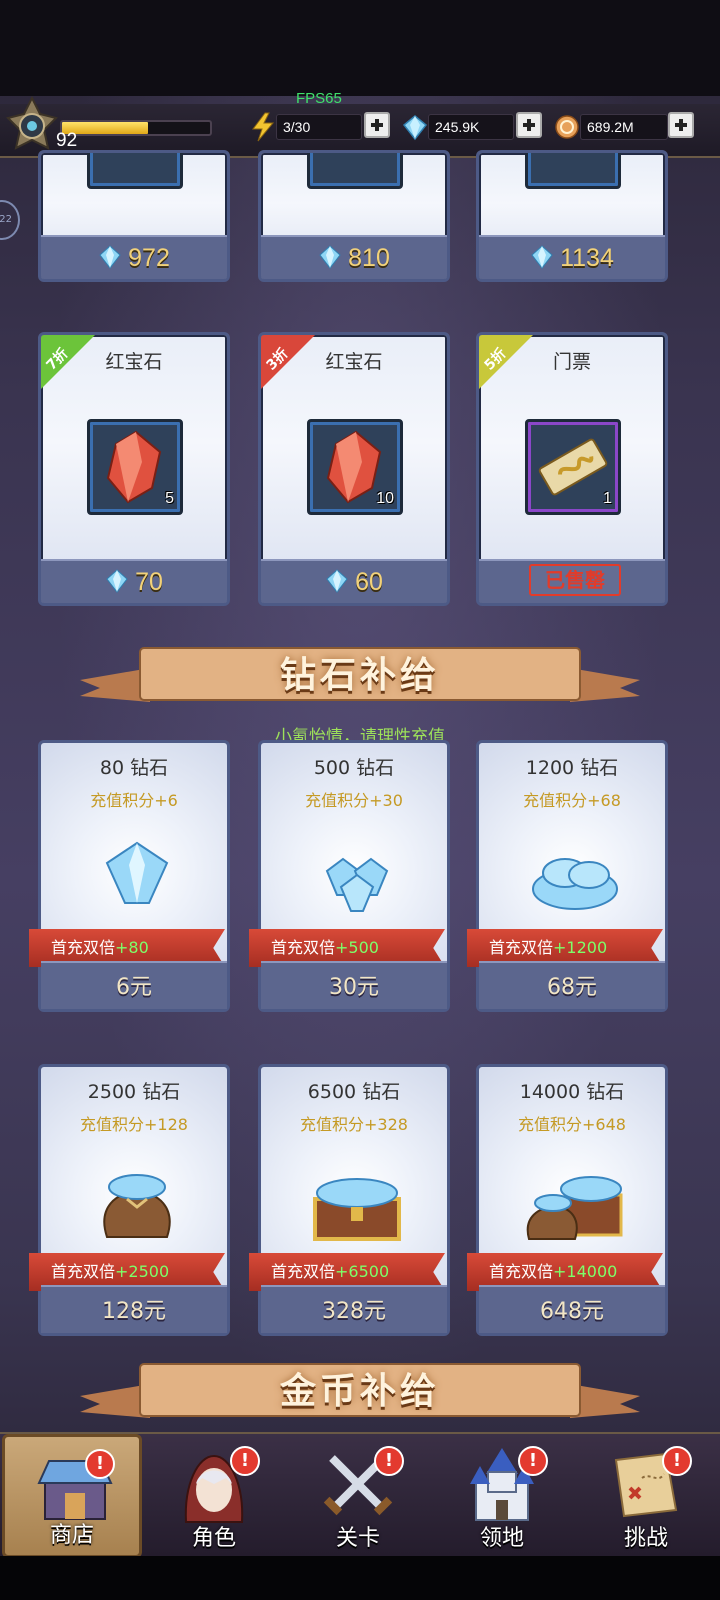 The image size is (720, 1600). Describe the element at coordinates (574, 1208) in the screenshot. I see `diamond-treasure-icon` at that location.